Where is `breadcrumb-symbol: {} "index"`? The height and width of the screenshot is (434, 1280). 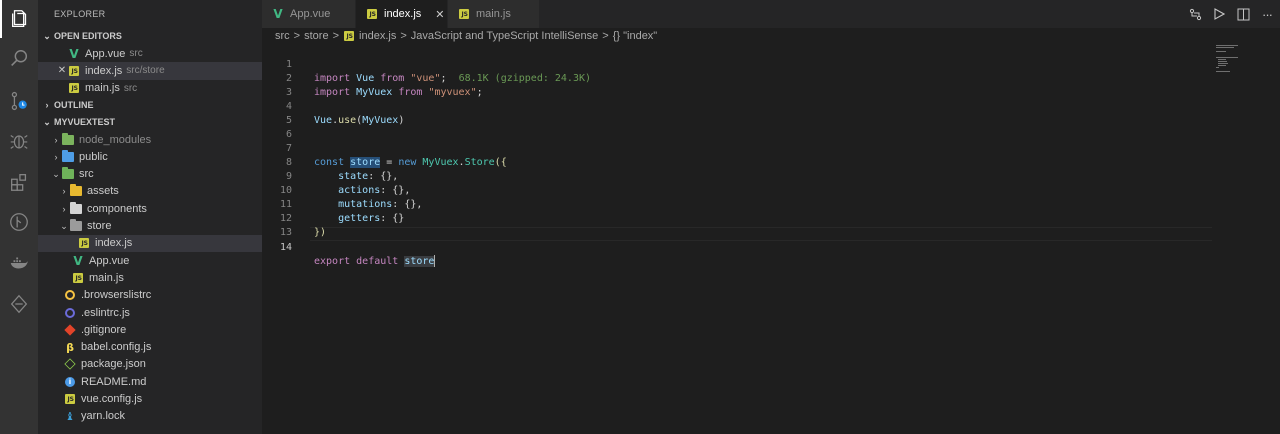
breadcrumb-symbol: {} "index" is located at coordinates (635, 36).